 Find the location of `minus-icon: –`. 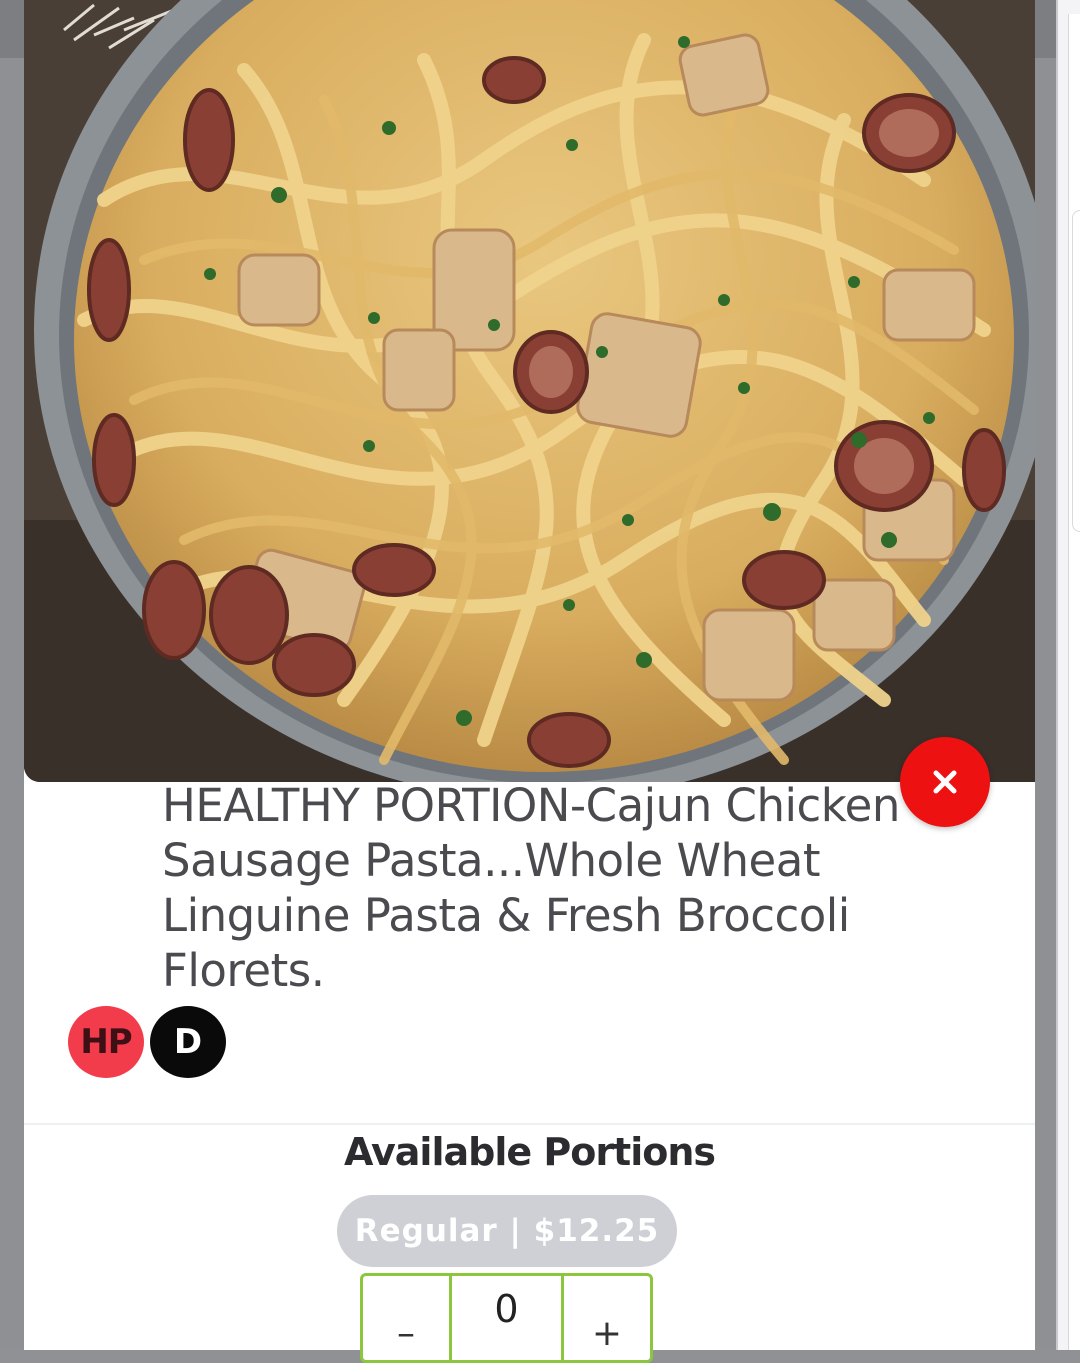

minus-icon: – is located at coordinates (406, 1333).